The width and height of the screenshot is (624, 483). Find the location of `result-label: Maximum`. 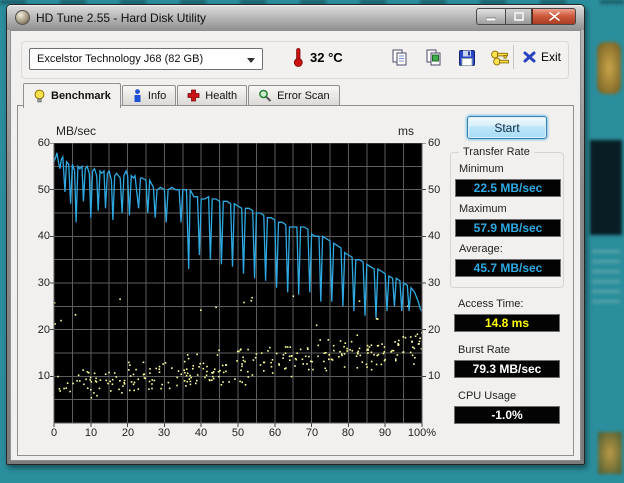

result-label: Maximum is located at coordinates (483, 209).